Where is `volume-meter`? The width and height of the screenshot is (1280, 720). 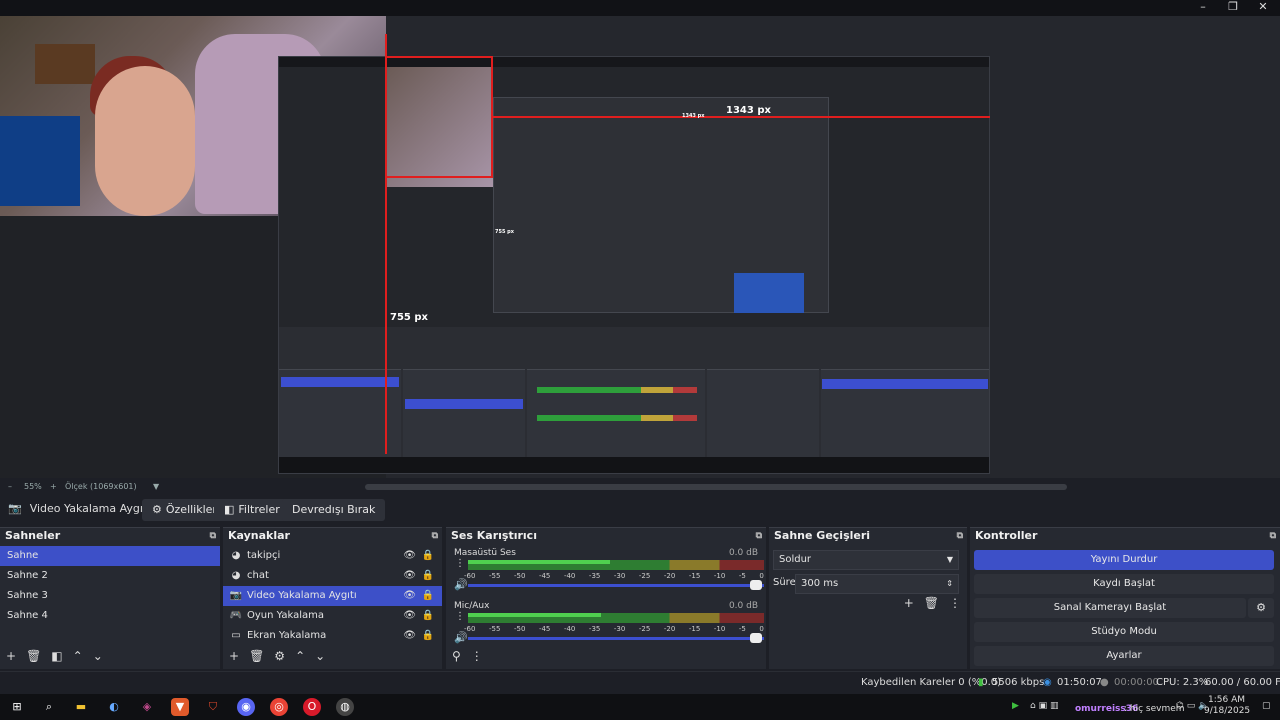
volume-meter is located at coordinates (616, 565).